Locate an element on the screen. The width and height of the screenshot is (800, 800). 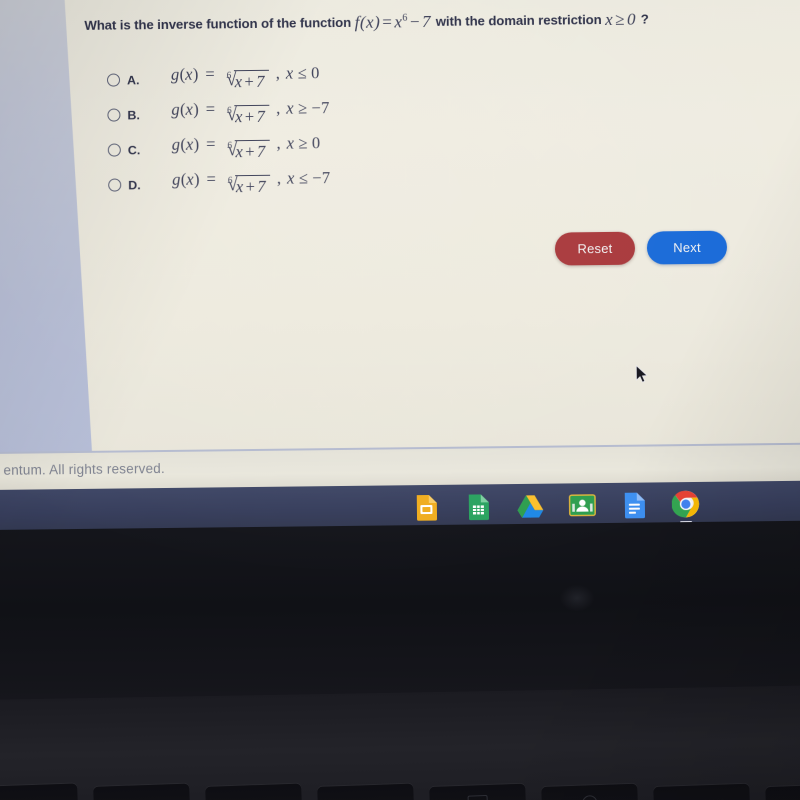
question-terminator: ? is located at coordinates (644, 19).